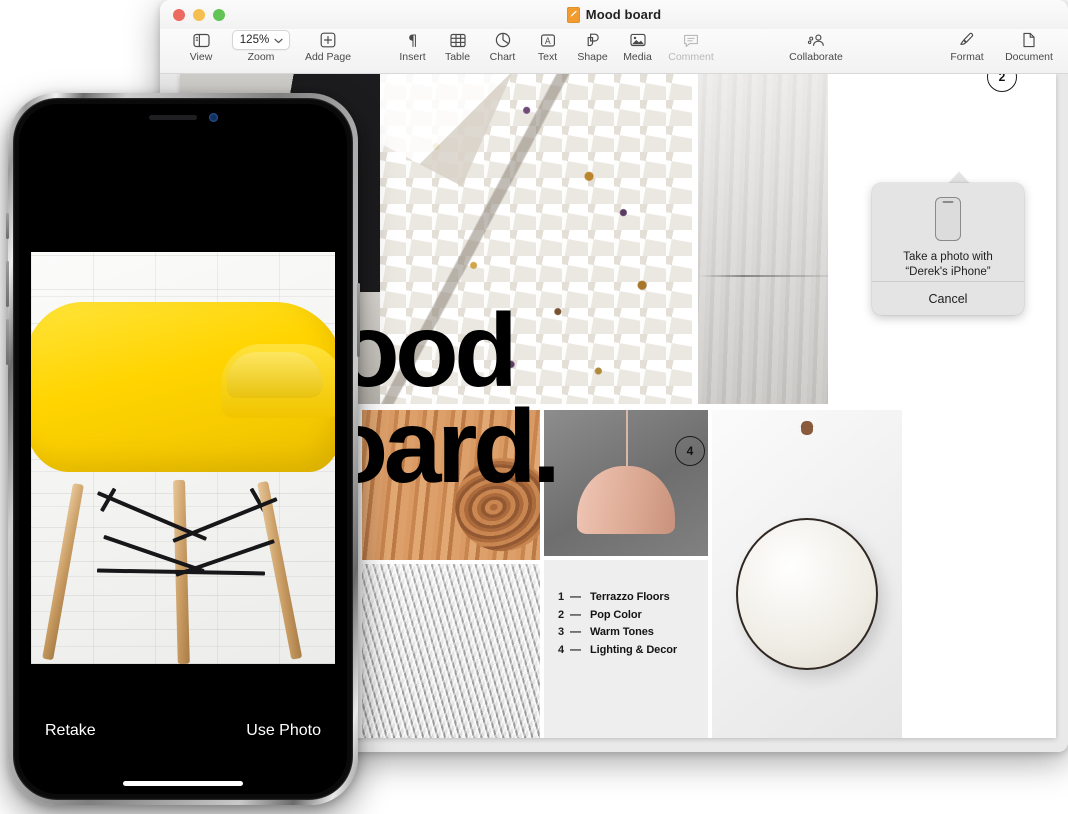 The image size is (1068, 814). Describe the element at coordinates (630, 597) in the screenshot. I see `legend-label: Terrazzo Floors` at that location.